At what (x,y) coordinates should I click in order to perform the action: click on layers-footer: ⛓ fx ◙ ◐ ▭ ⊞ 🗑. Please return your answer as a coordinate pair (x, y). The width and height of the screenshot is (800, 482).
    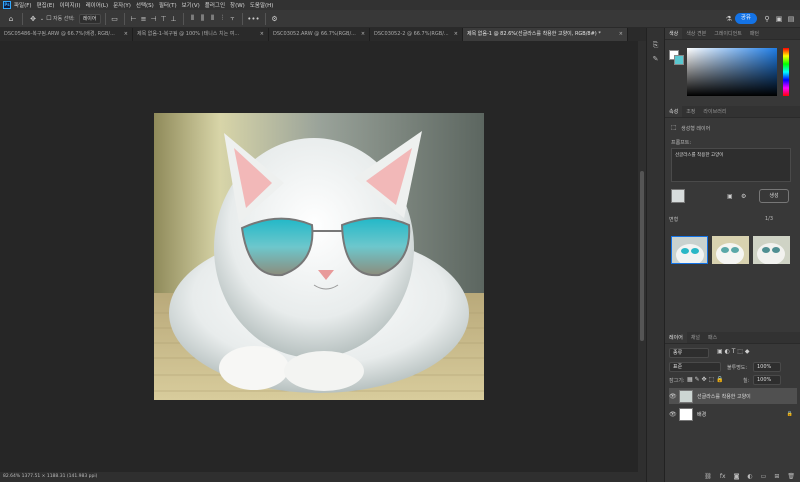
    Looking at the image, I should click on (732, 476).